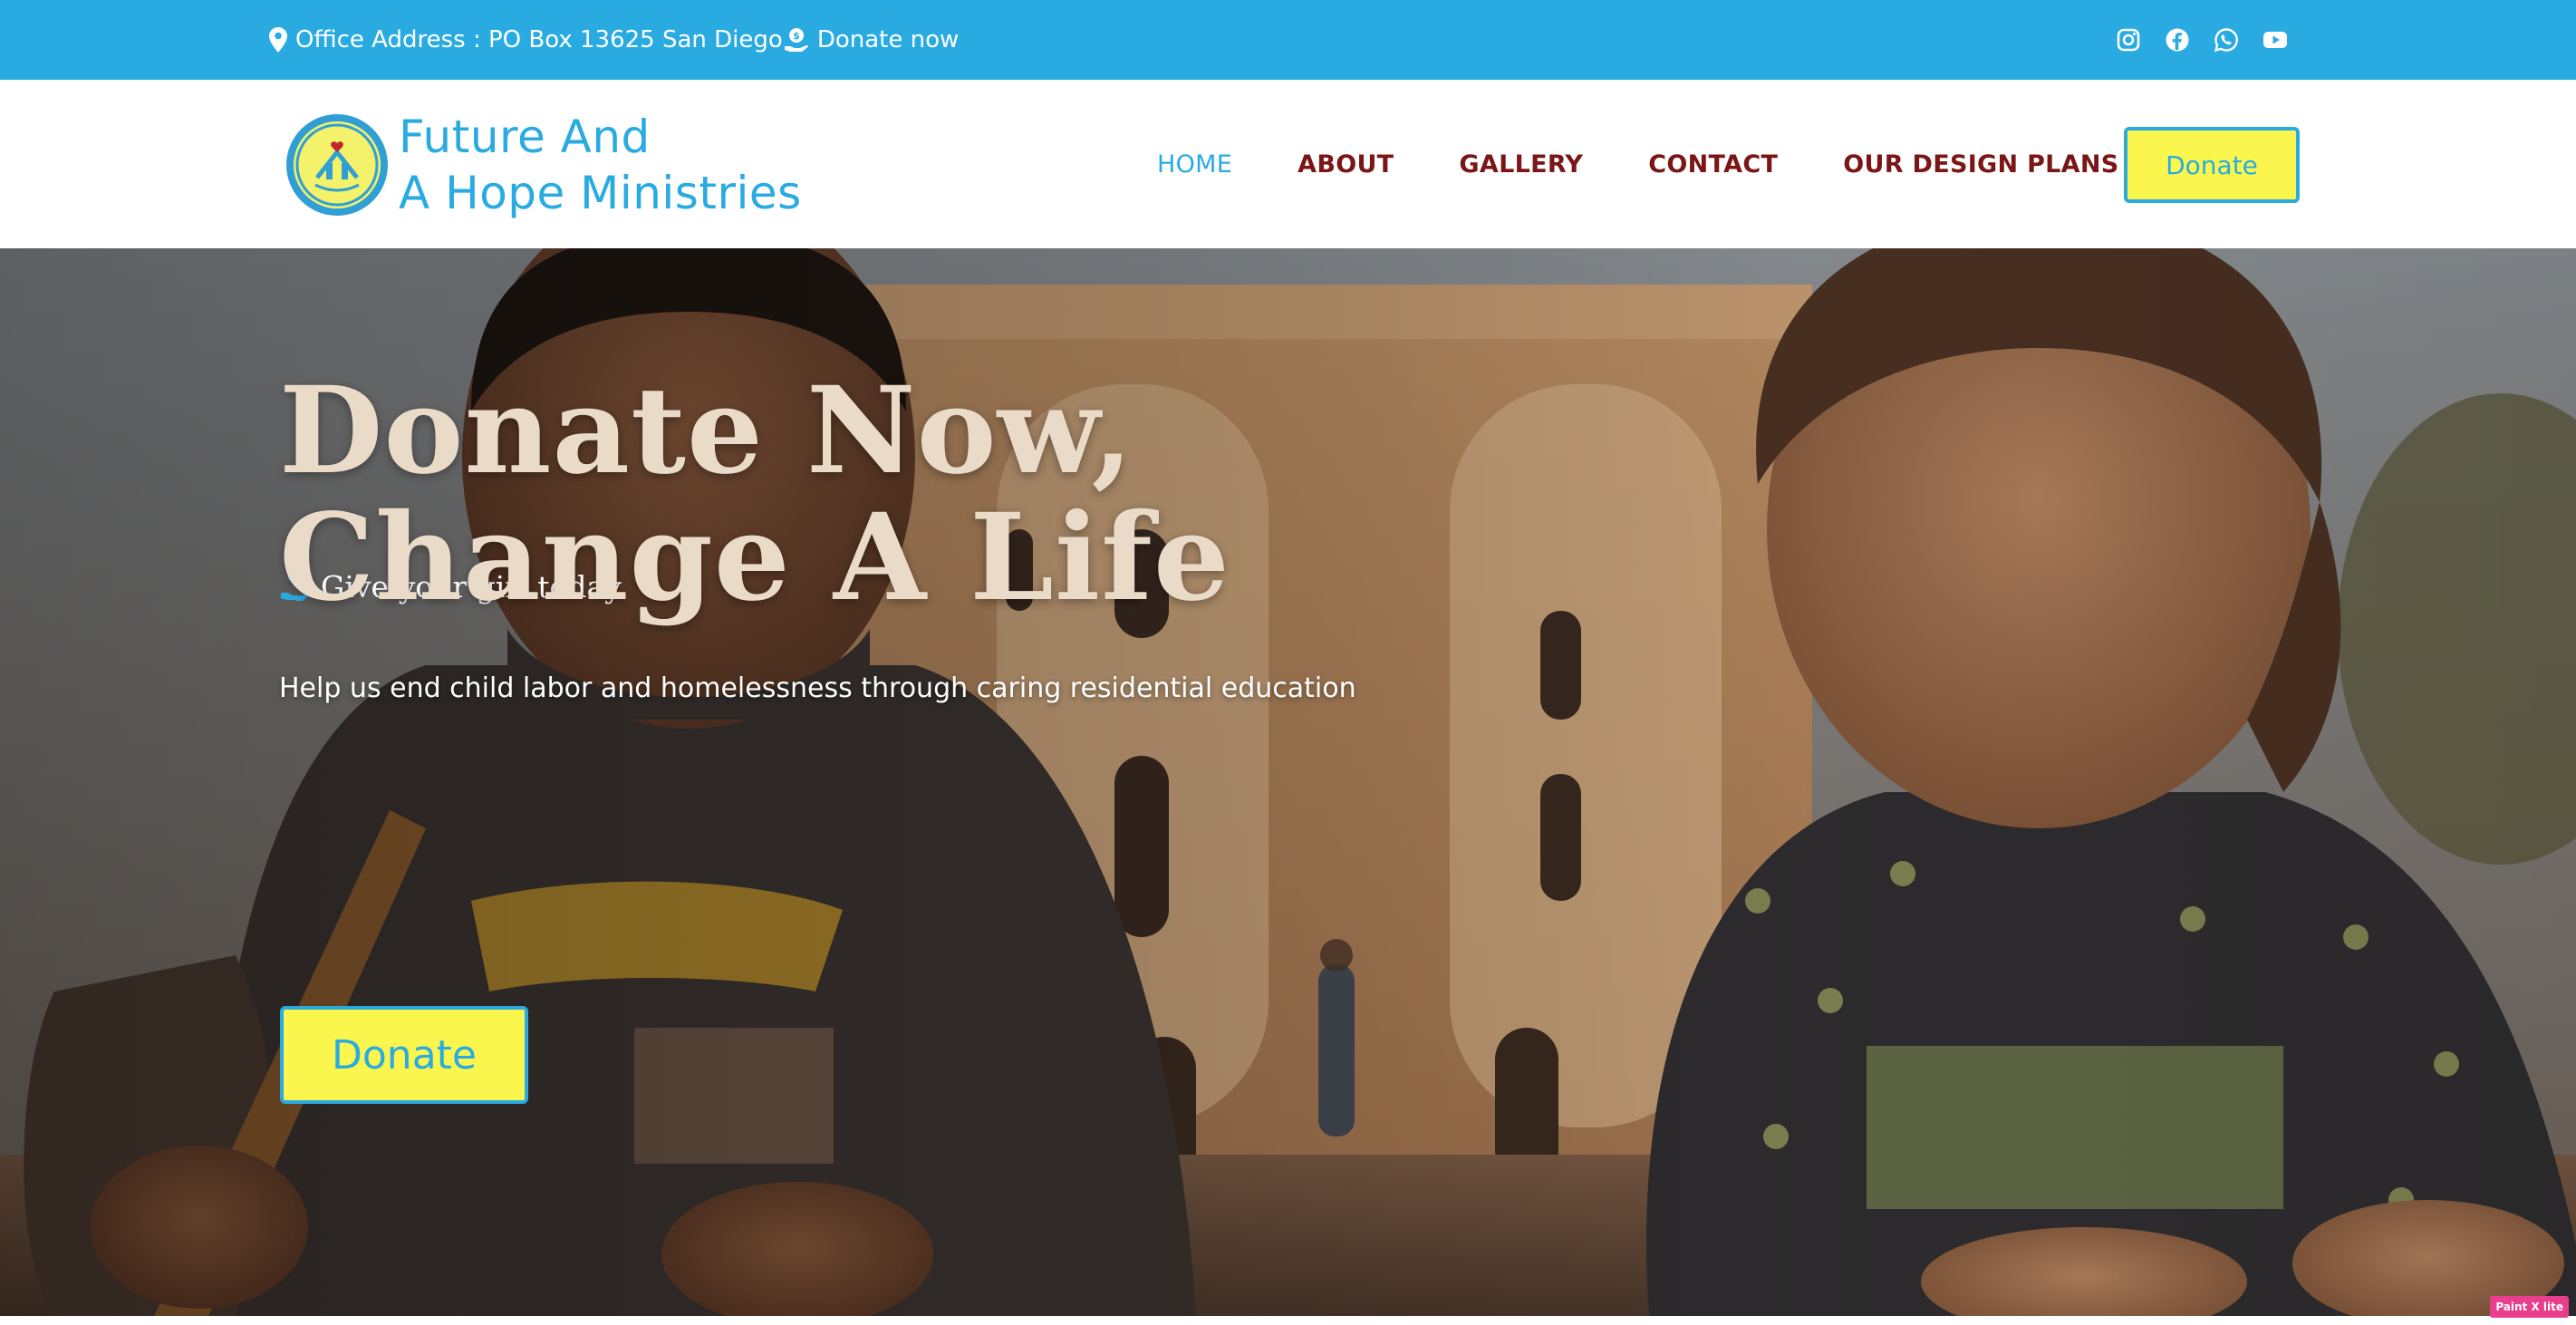 The height and width of the screenshot is (1325, 2576). Describe the element at coordinates (1288, 1320) in the screenshot. I see `page-bottom-strip` at that location.